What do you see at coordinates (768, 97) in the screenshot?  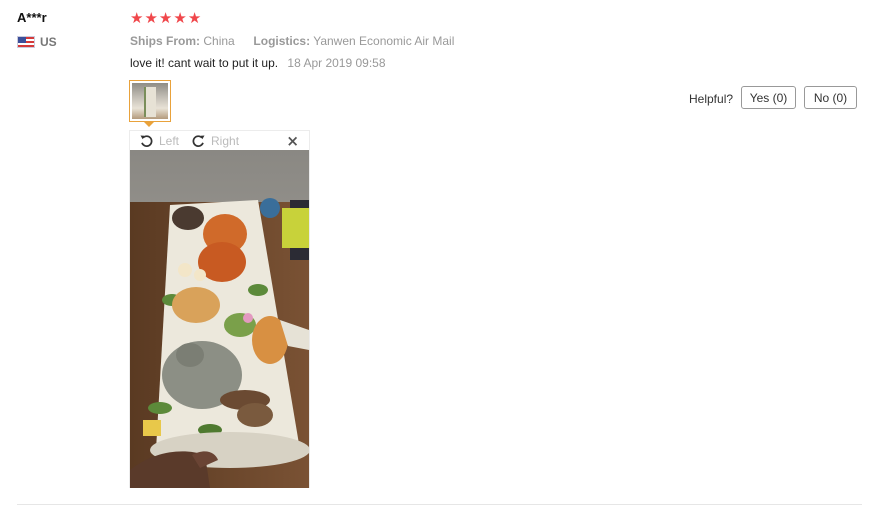 I see `helpful-yes-button: Yes (0)` at bounding box center [768, 97].